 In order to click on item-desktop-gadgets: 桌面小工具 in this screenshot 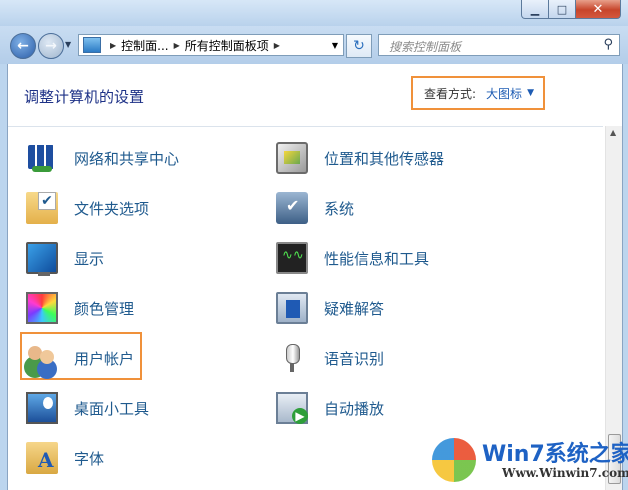, I will do `click(87, 408)`.